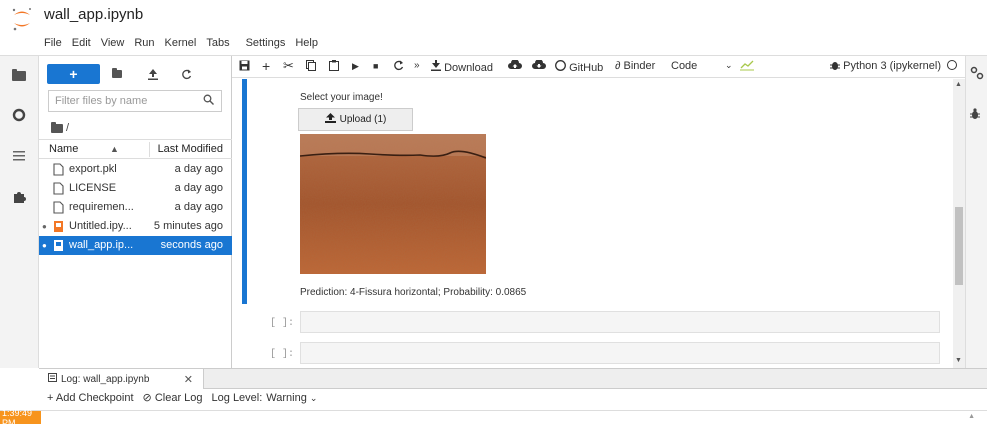 The image size is (987, 424). I want to click on sort-ascending-icon: ▲, so click(114, 149).